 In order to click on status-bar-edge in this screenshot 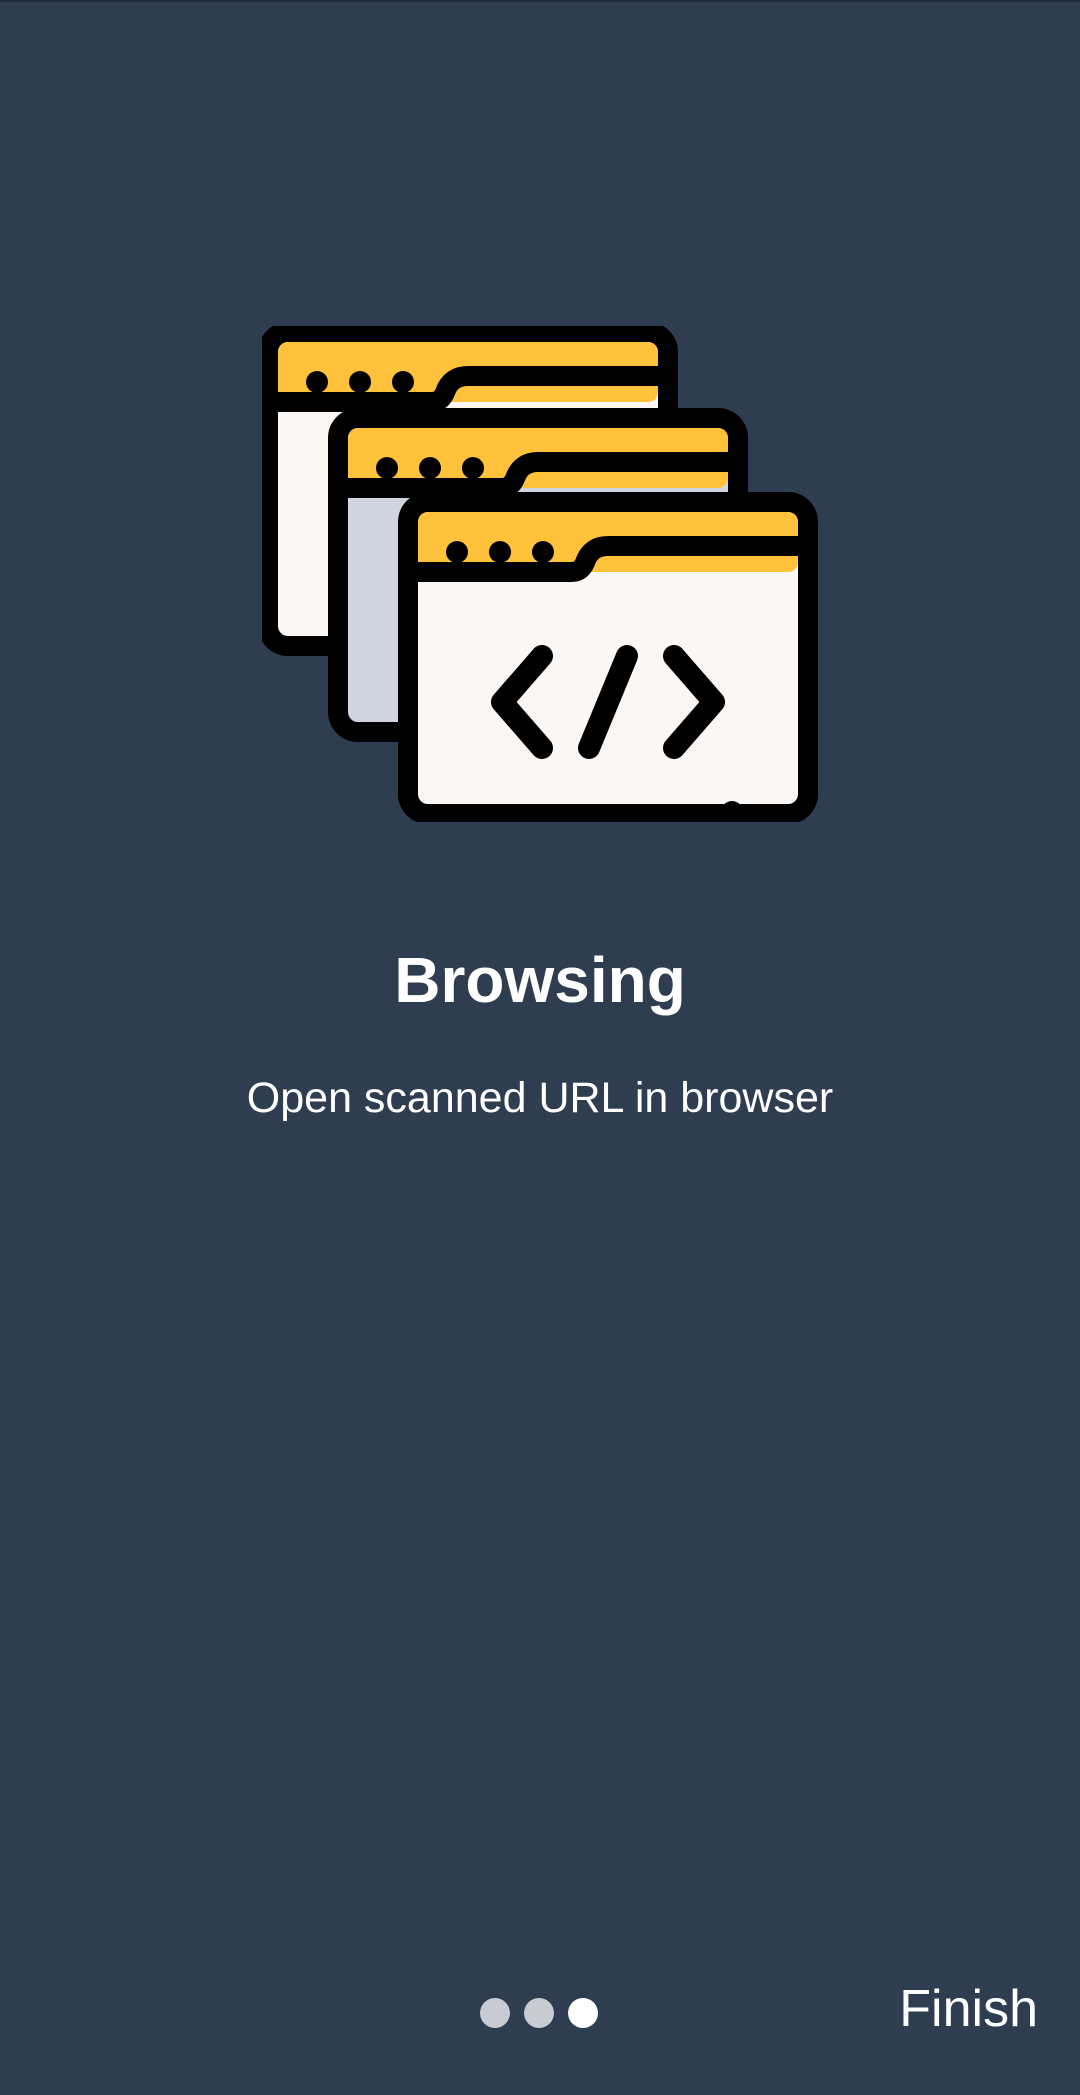, I will do `click(540, 1)`.